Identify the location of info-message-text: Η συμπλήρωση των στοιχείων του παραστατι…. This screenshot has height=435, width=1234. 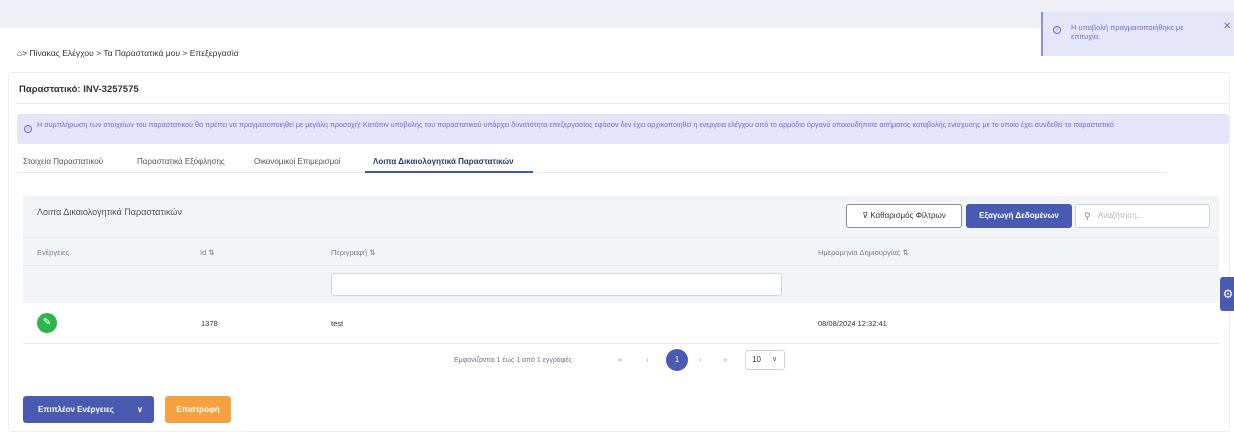
(575, 124).